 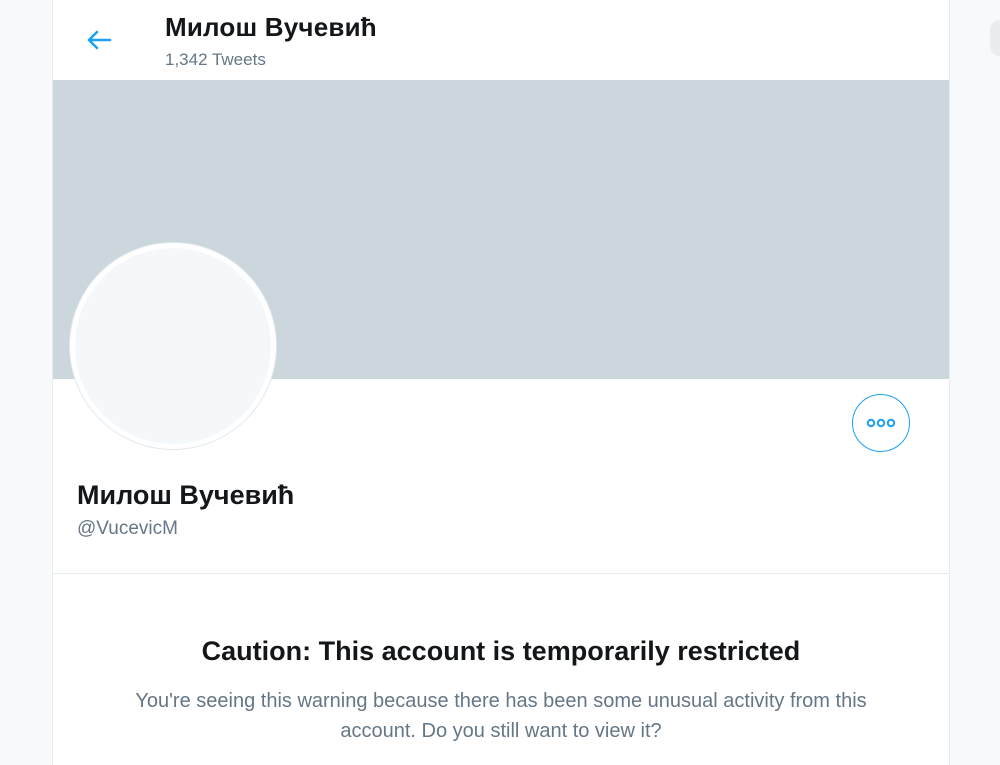 I want to click on back-button, so click(x=99, y=40).